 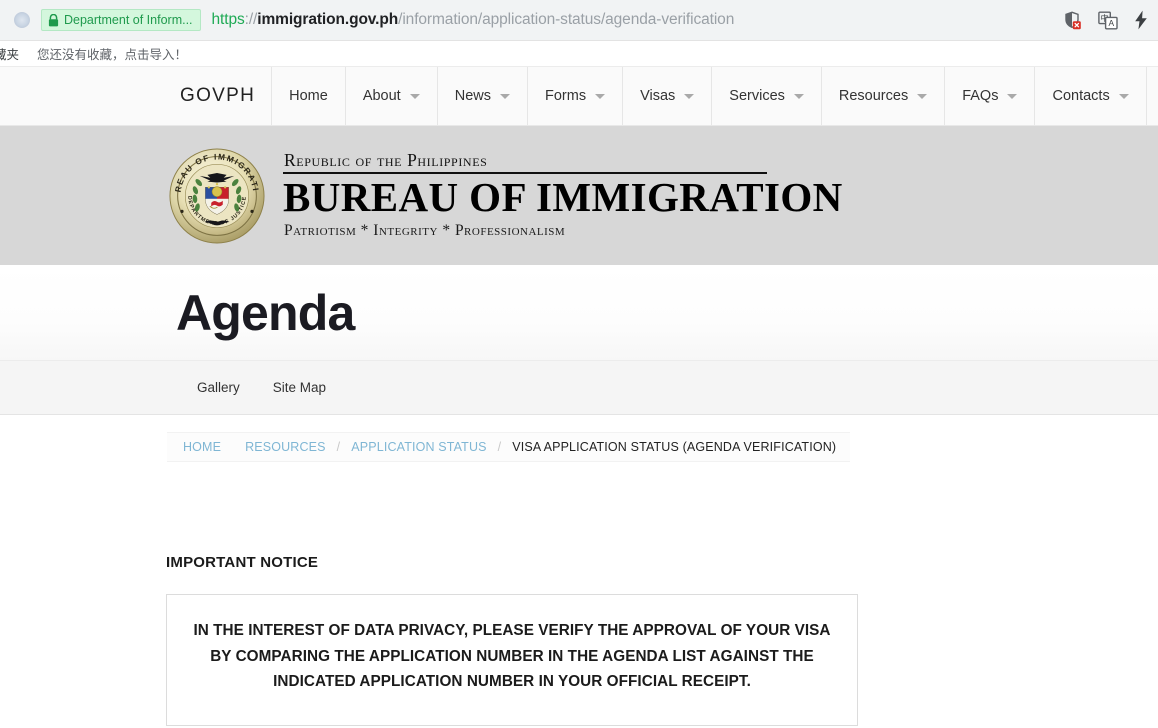 What do you see at coordinates (299, 387) in the screenshot?
I see `subnav-item-site-map: Site Map` at bounding box center [299, 387].